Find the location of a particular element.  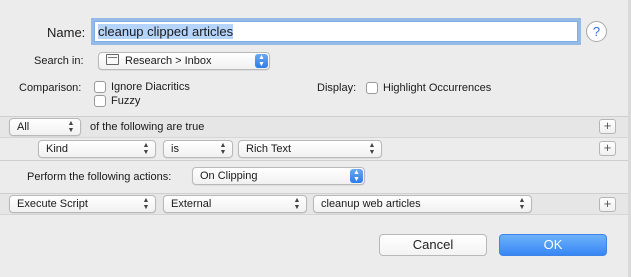

script-name-popup: cleanup web articles ▲ ▼ is located at coordinates (422, 204).